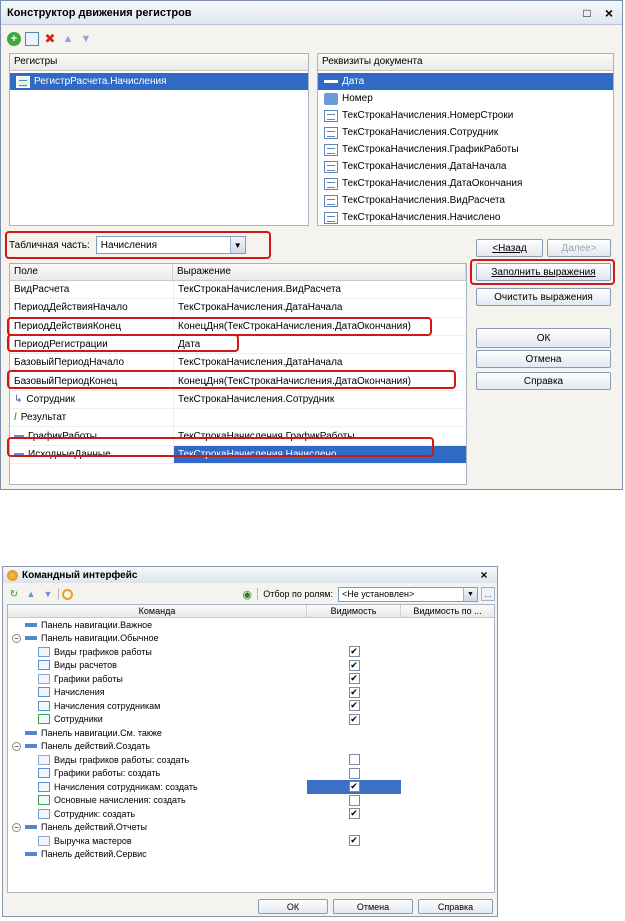 This screenshot has width=625, height=921. I want to click on filter-label: Отбор по ролям:, so click(298, 594).